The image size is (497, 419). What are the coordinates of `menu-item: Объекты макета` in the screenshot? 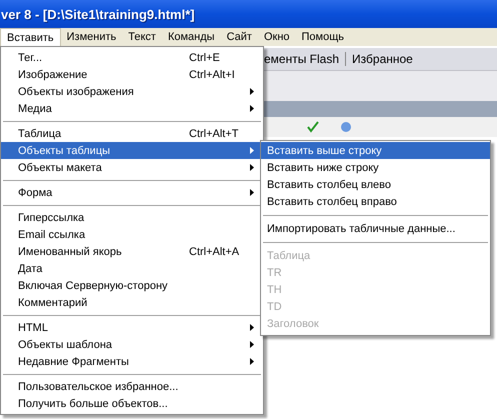 It's located at (132, 167).